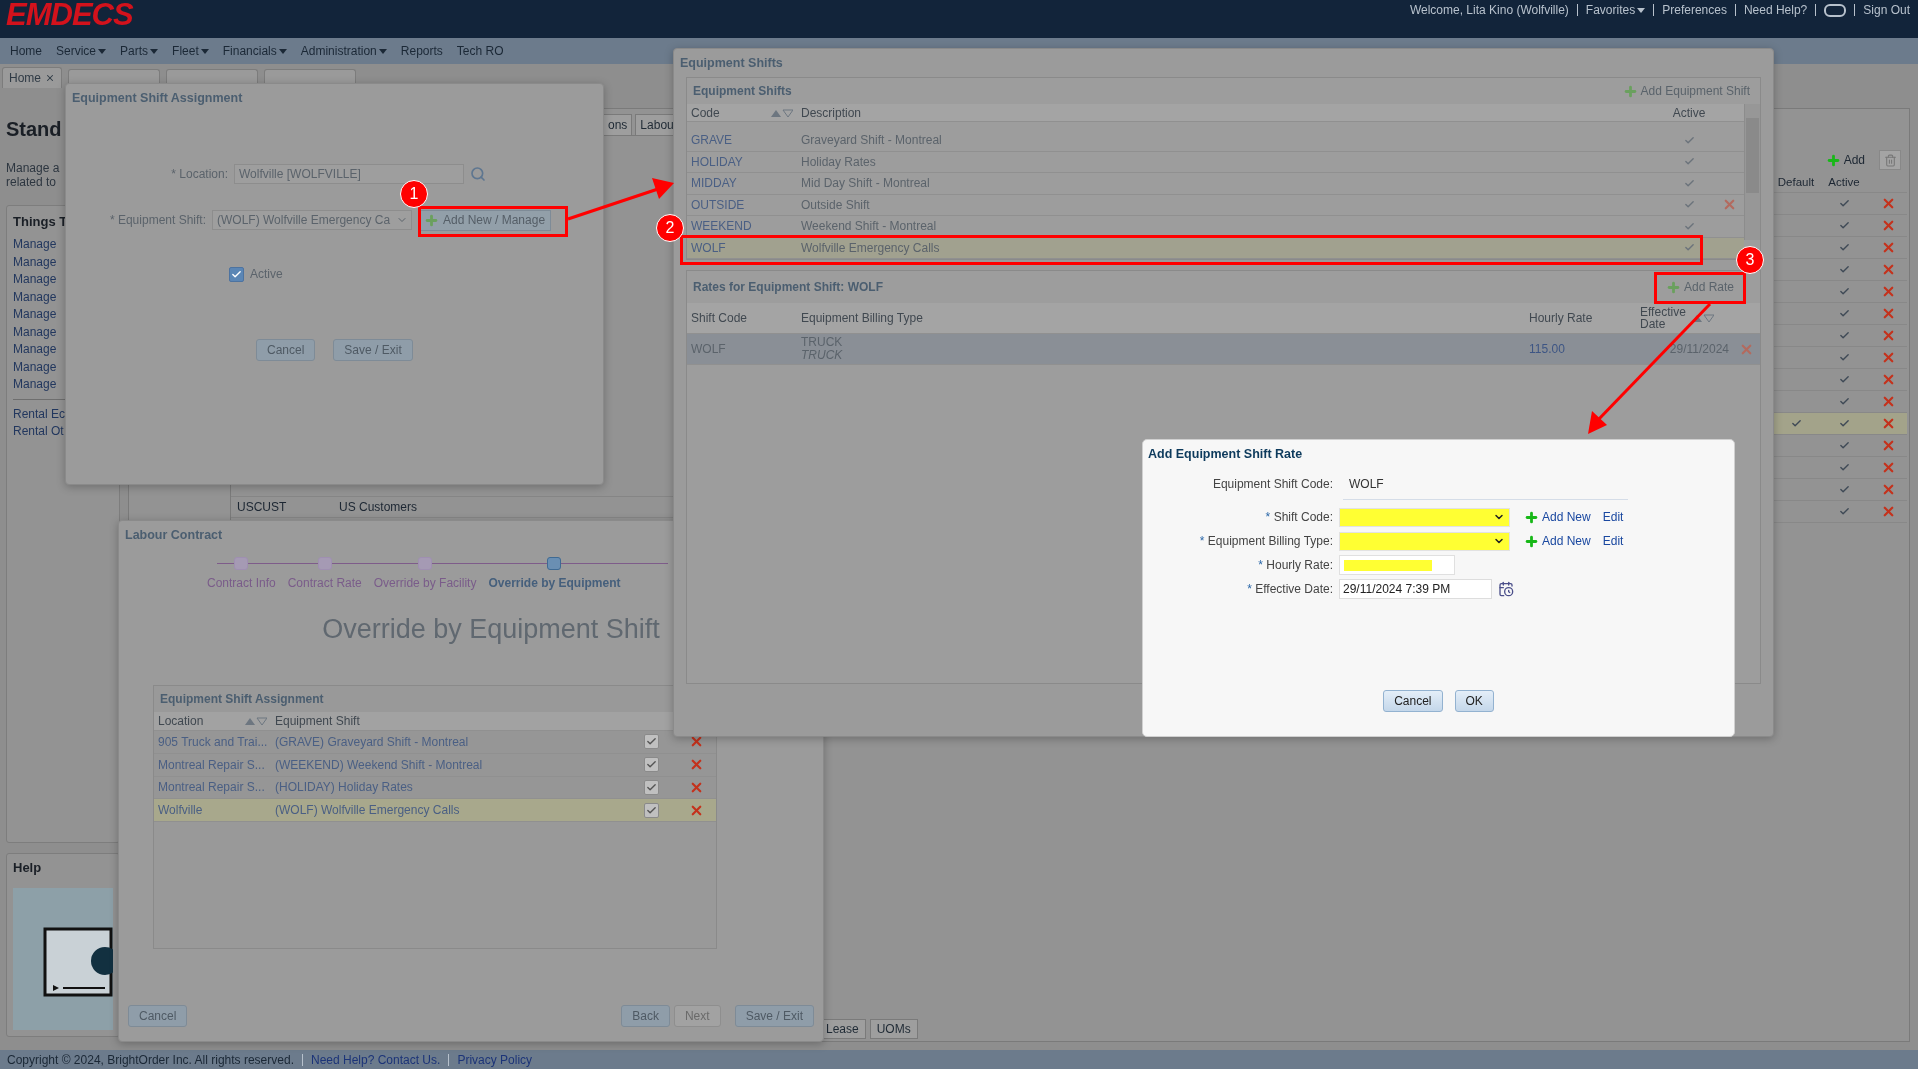 This screenshot has width=1918, height=1069. Describe the element at coordinates (1615, 10) in the screenshot. I see `header-link: Favorites` at that location.